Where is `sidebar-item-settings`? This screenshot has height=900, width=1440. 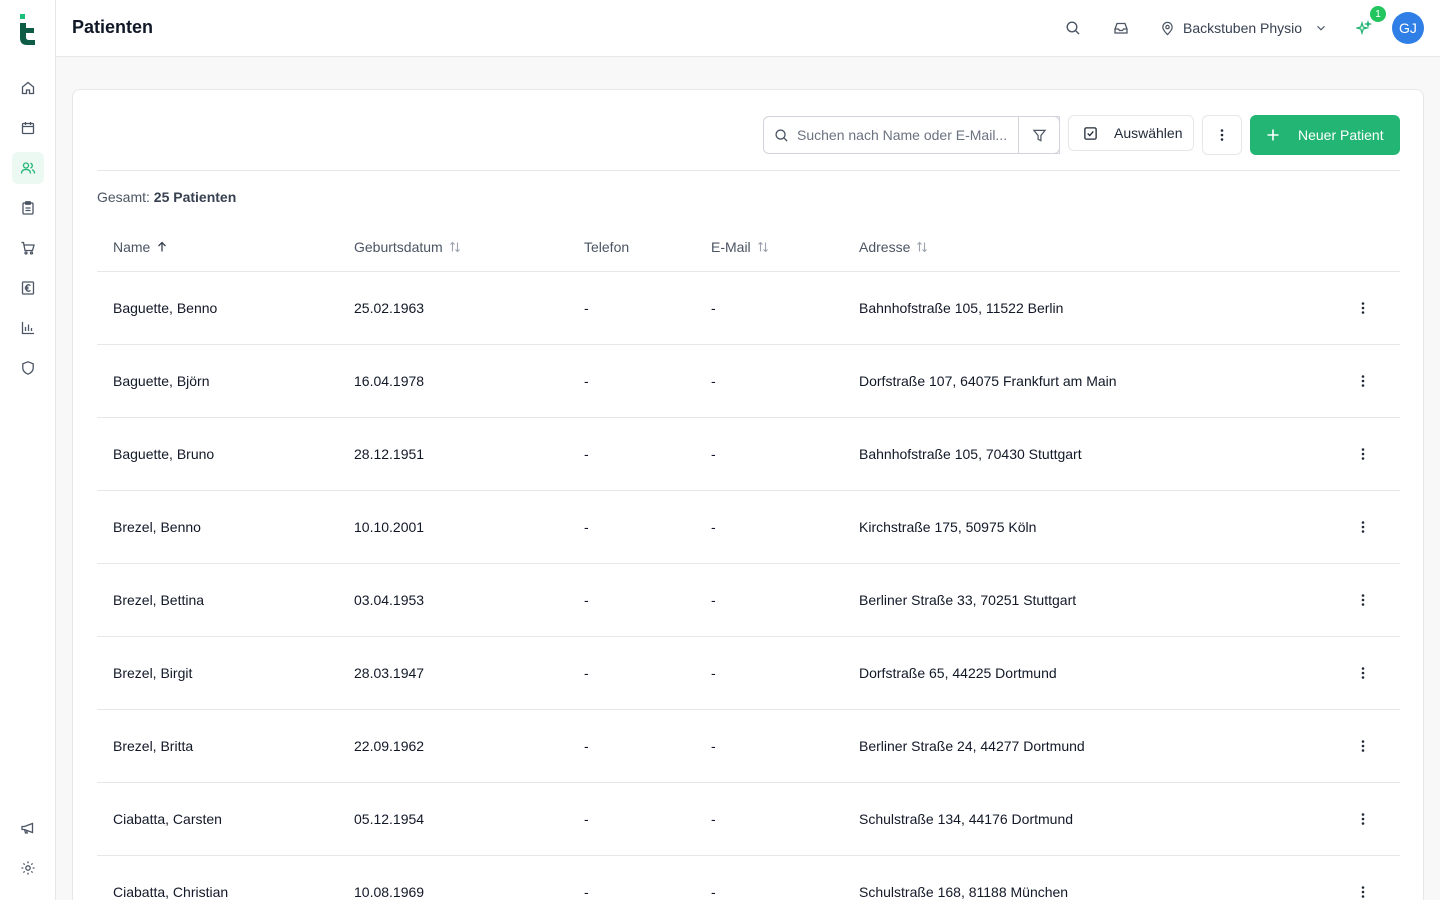 sidebar-item-settings is located at coordinates (28, 868).